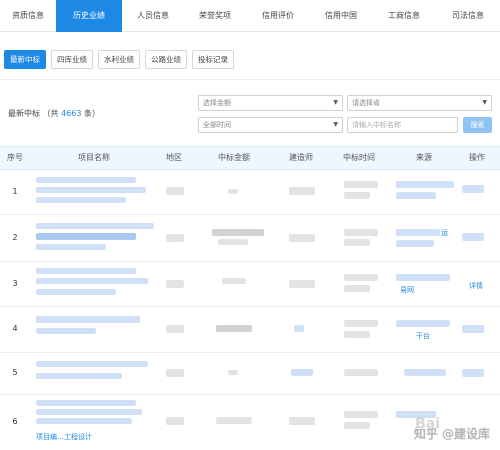 The height and width of the screenshot is (450, 500). I want to click on divider, so click(250, 79).